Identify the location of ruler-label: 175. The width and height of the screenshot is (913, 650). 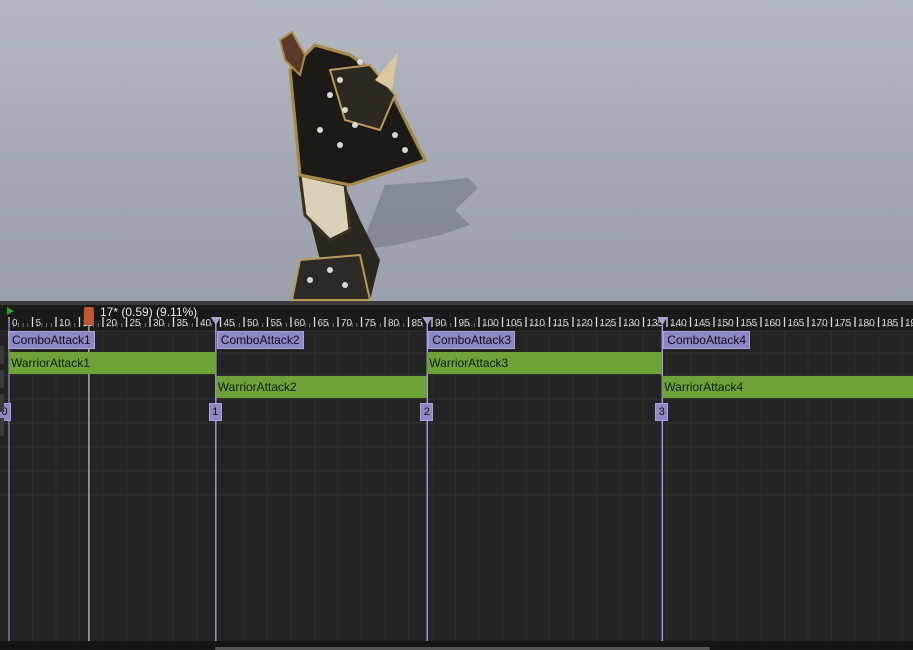
(843, 323).